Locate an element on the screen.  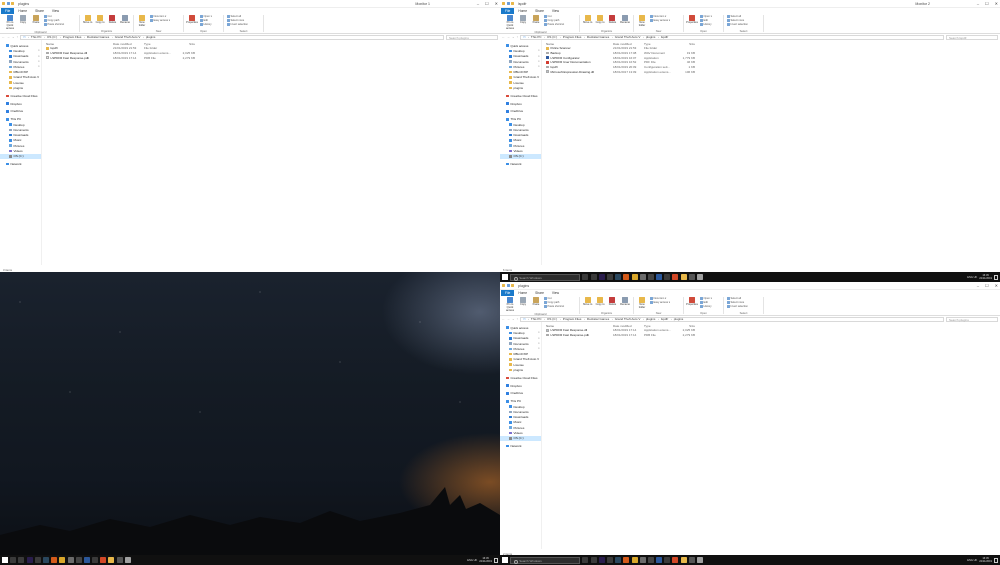
cortana-icon is located at coordinates (13, 560).